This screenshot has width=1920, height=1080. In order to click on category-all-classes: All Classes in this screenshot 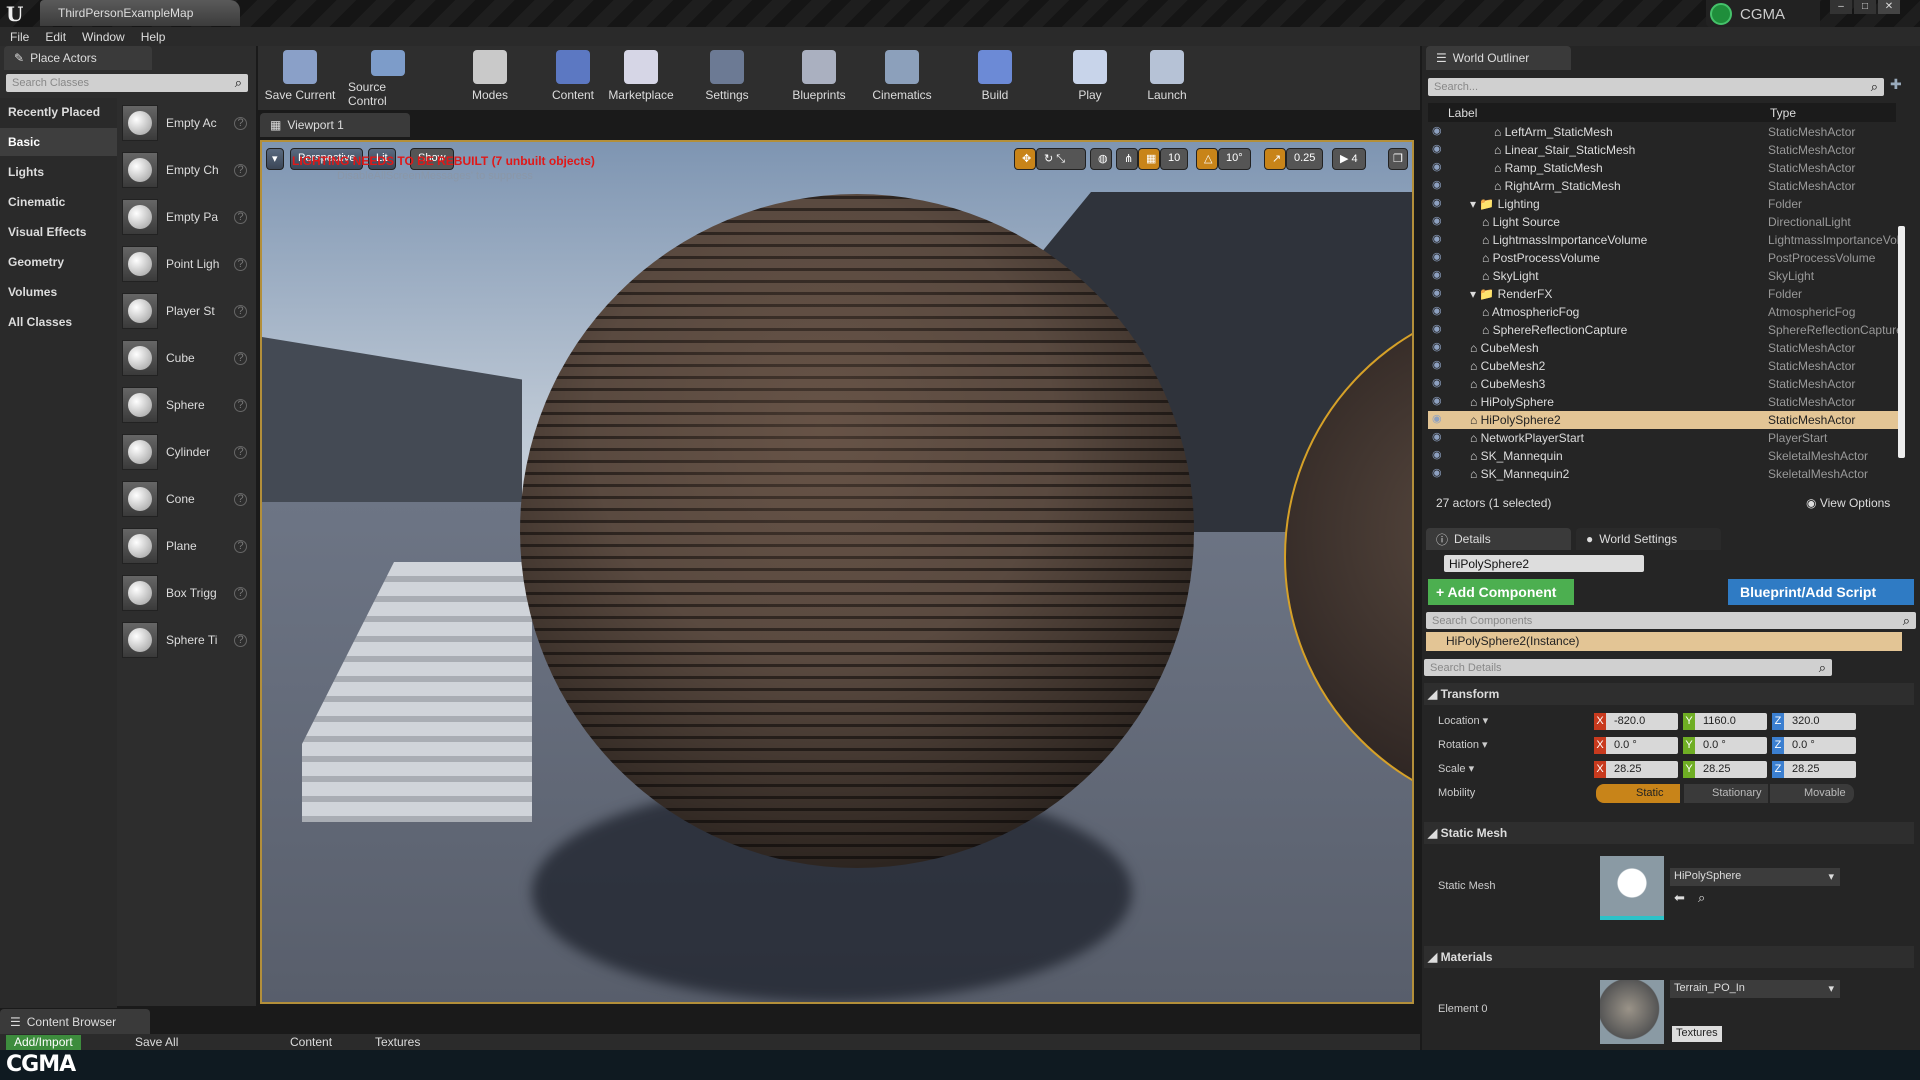, I will do `click(58, 322)`.